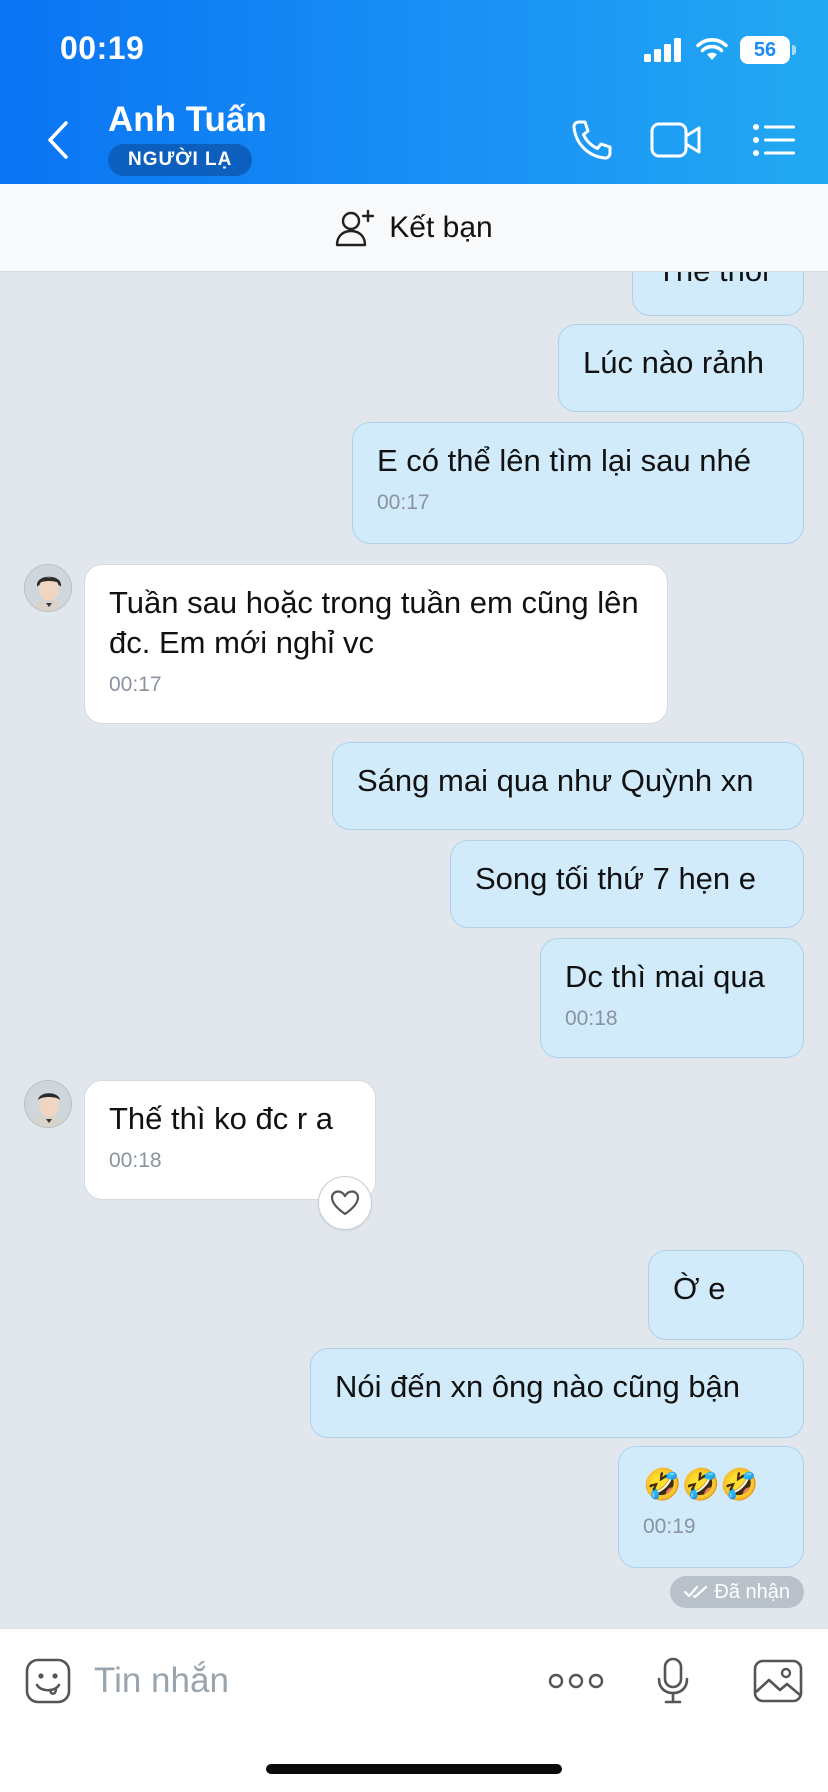 The width and height of the screenshot is (828, 1792). I want to click on message-bubble: Ờ e, so click(726, 1295).